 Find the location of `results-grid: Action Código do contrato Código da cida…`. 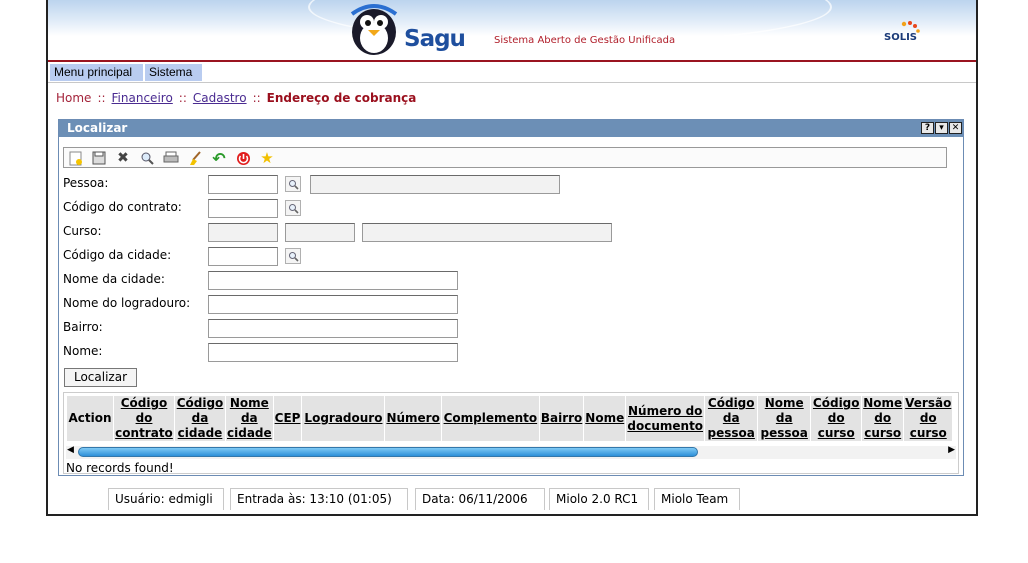

results-grid: Action Código do contrato Código da cida… is located at coordinates (511, 433).